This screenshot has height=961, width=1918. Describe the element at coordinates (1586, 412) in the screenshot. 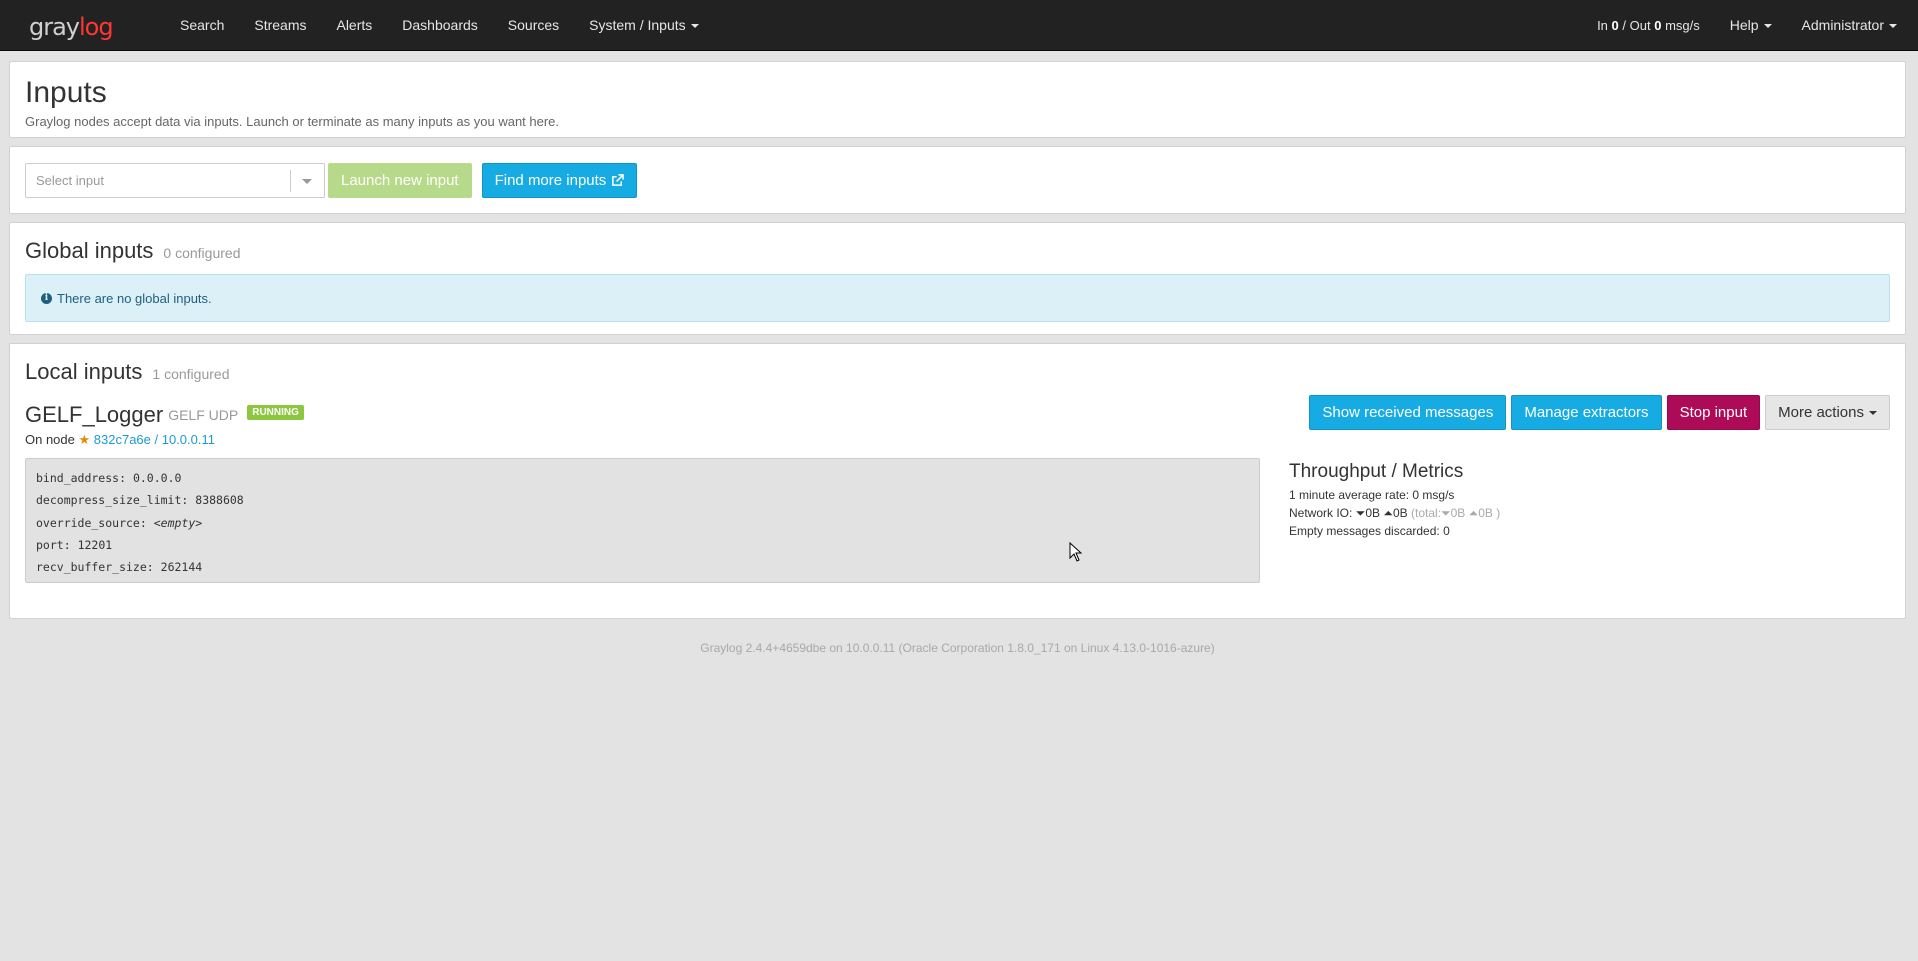

I see `manage-extractors-button: Manage extractors` at that location.